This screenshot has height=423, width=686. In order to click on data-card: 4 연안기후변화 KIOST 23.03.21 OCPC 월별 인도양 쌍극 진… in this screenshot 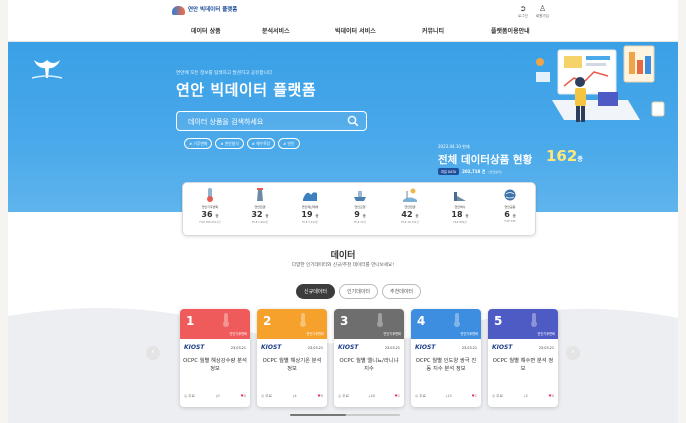, I will do `click(446, 358)`.